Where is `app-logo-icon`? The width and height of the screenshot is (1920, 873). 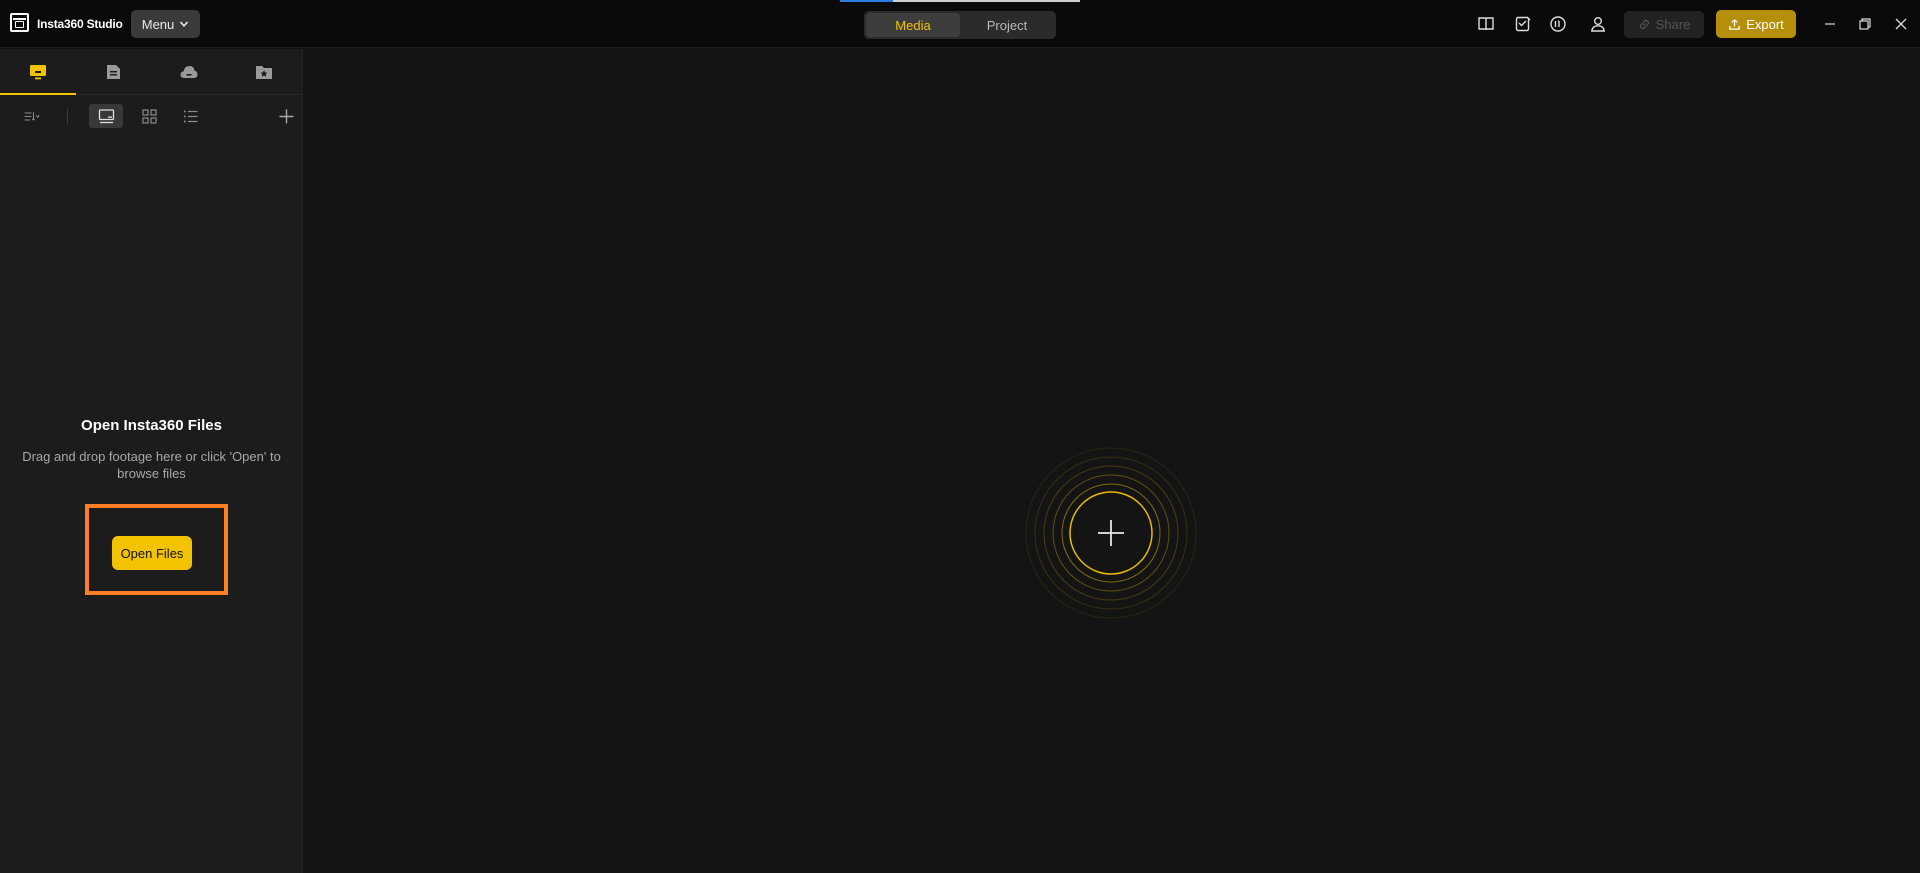 app-logo-icon is located at coordinates (19, 22).